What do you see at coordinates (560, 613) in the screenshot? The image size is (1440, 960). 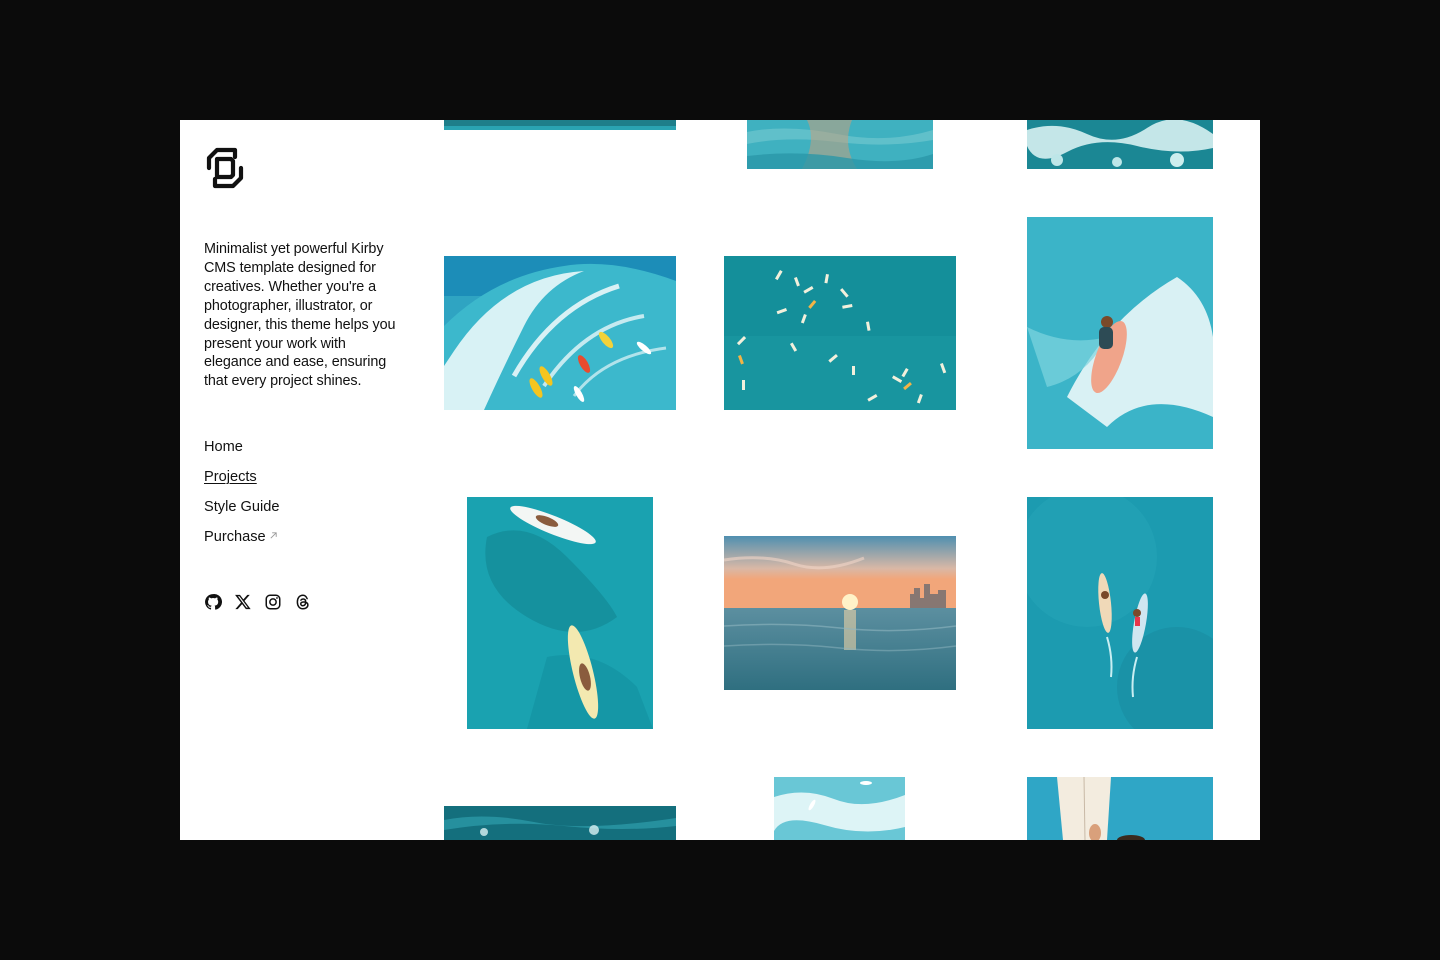 I see `photo-surfers-on-longboards` at bounding box center [560, 613].